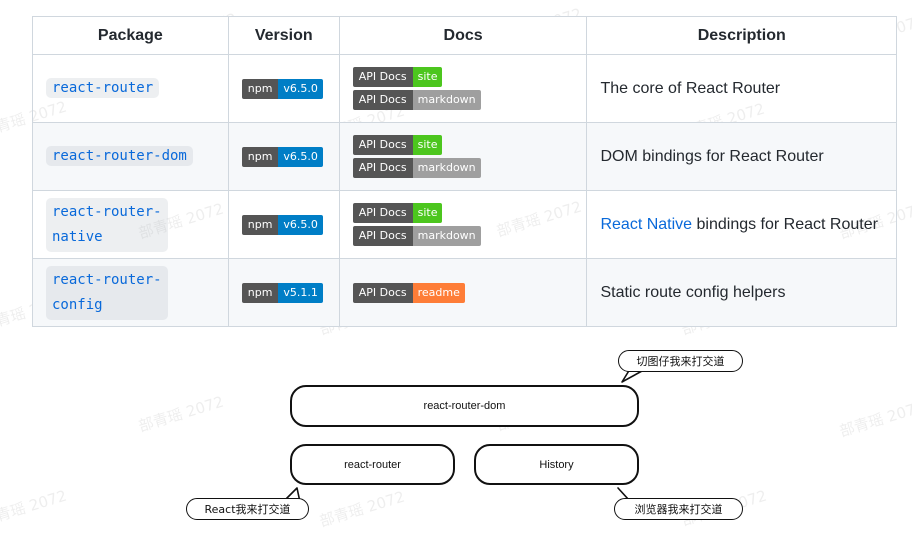 This screenshot has width=912, height=537. I want to click on description-cell: React Native bindings for React Router, so click(741, 224).